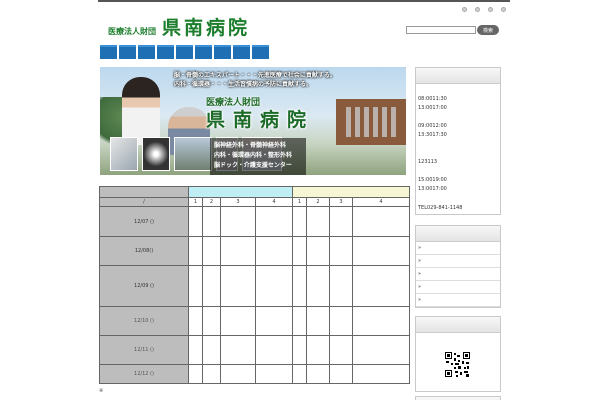  What do you see at coordinates (458, 76) in the screenshot?
I see `sidebar-hours-header` at bounding box center [458, 76].